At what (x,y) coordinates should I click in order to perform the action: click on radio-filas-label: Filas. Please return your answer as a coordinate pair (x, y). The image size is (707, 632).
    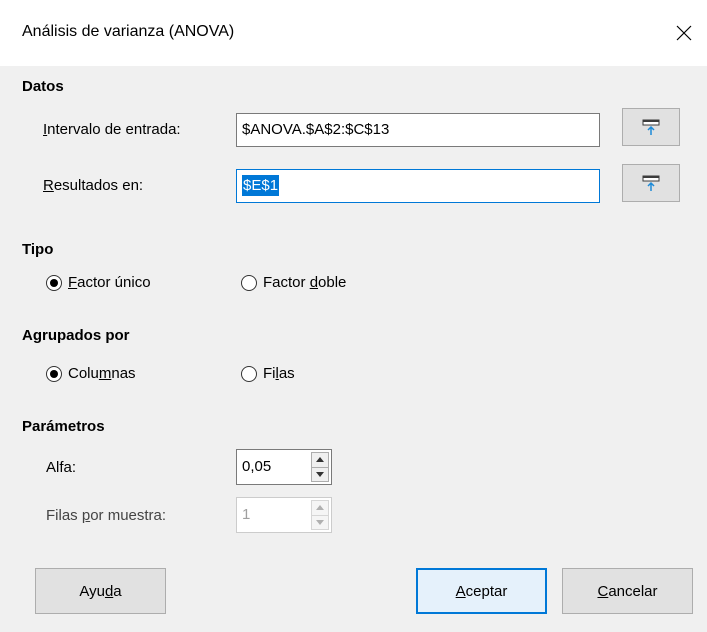
    Looking at the image, I should click on (279, 373).